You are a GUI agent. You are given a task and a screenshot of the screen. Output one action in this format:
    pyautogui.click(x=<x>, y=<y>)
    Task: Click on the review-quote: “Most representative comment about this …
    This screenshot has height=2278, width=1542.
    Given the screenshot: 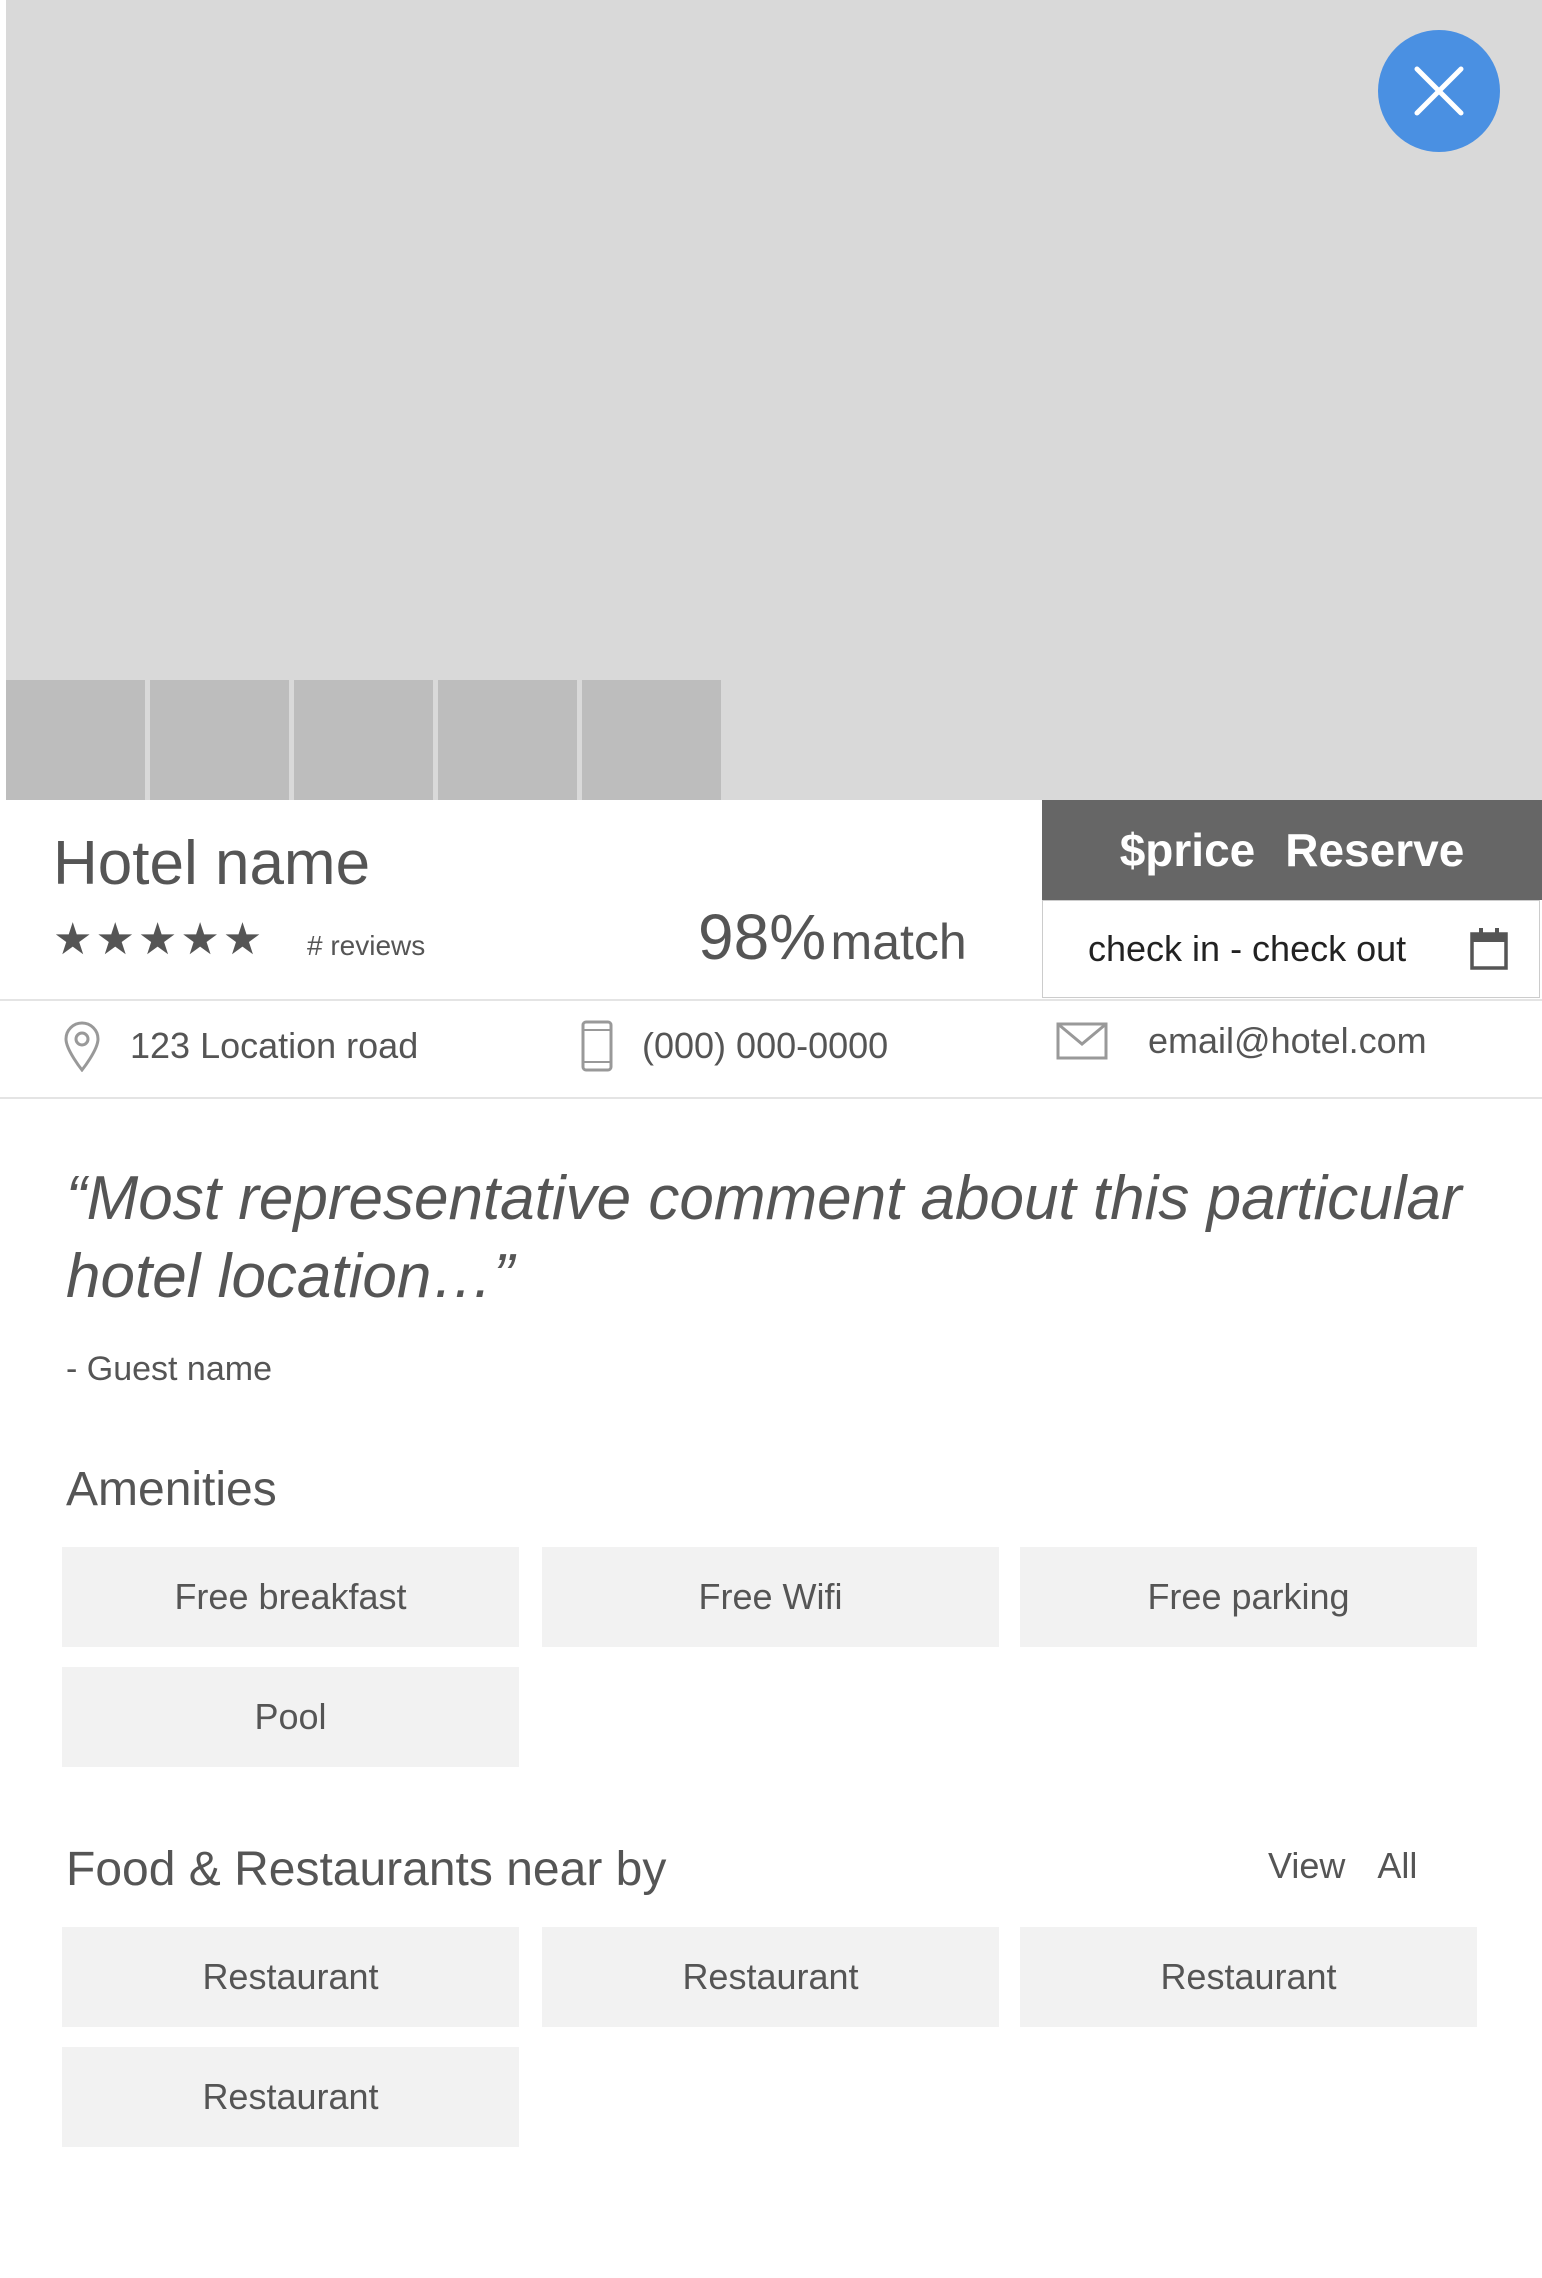 What is the action you would take?
    pyautogui.click(x=764, y=1237)
    